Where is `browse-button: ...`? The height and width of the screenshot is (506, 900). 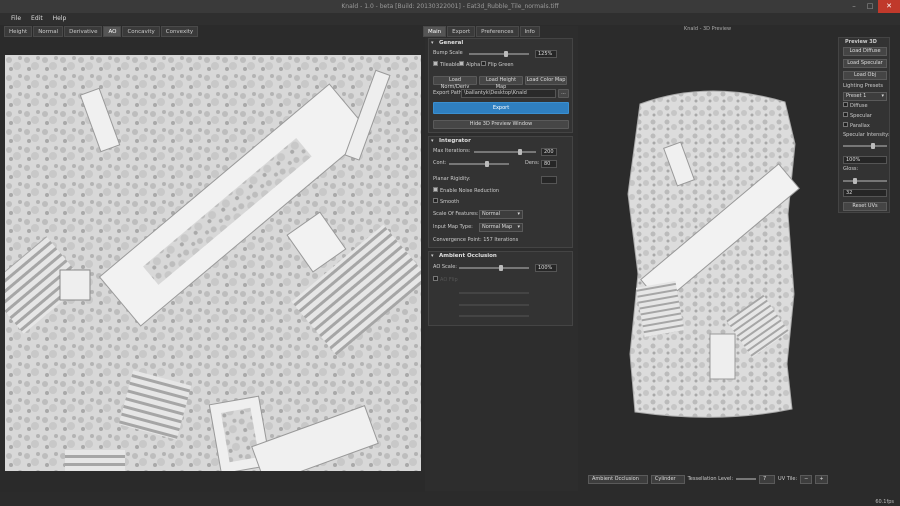
browse-button: ... is located at coordinates (563, 93).